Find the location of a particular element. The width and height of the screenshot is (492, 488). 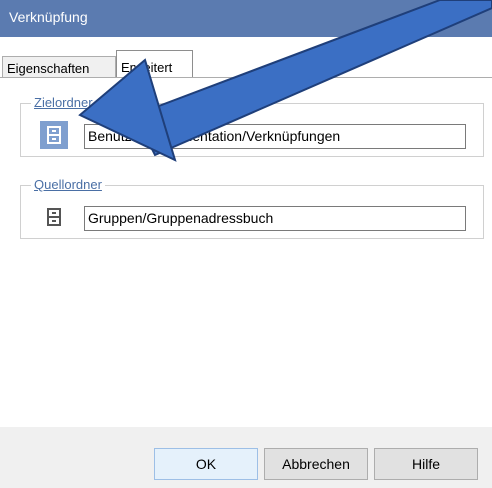

source-folder-label: Quellordner is located at coordinates (68, 184).